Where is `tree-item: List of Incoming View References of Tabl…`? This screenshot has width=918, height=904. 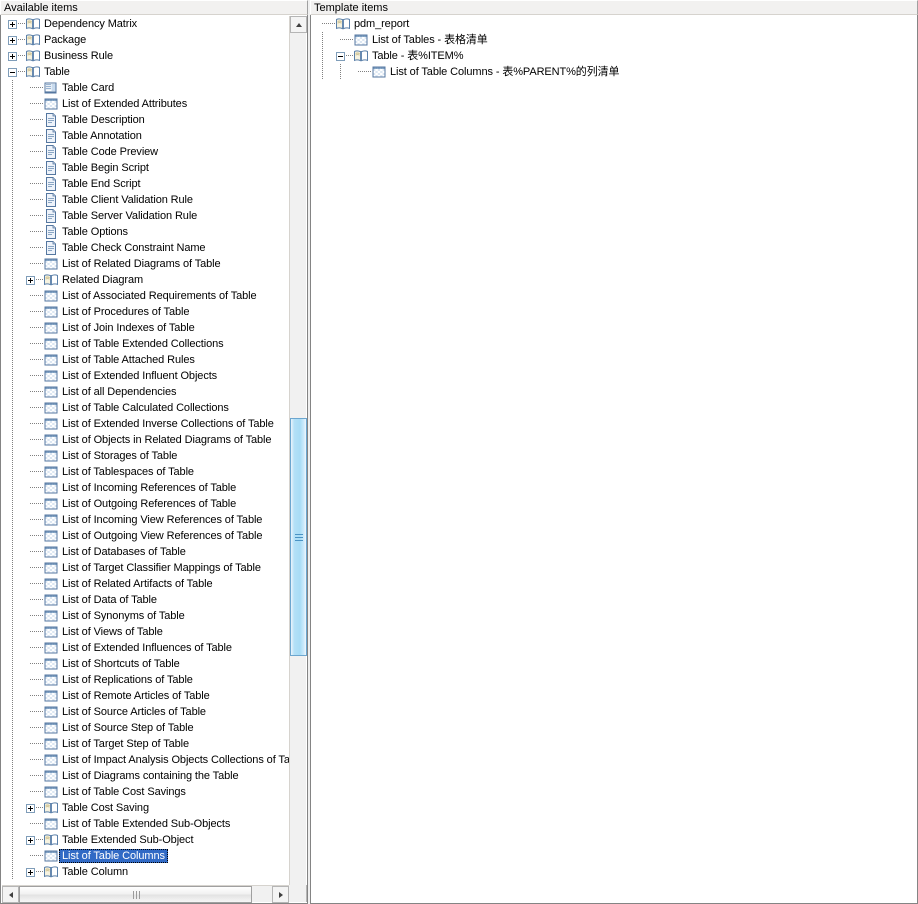 tree-item: List of Incoming View References of Tabl… is located at coordinates (145, 520).